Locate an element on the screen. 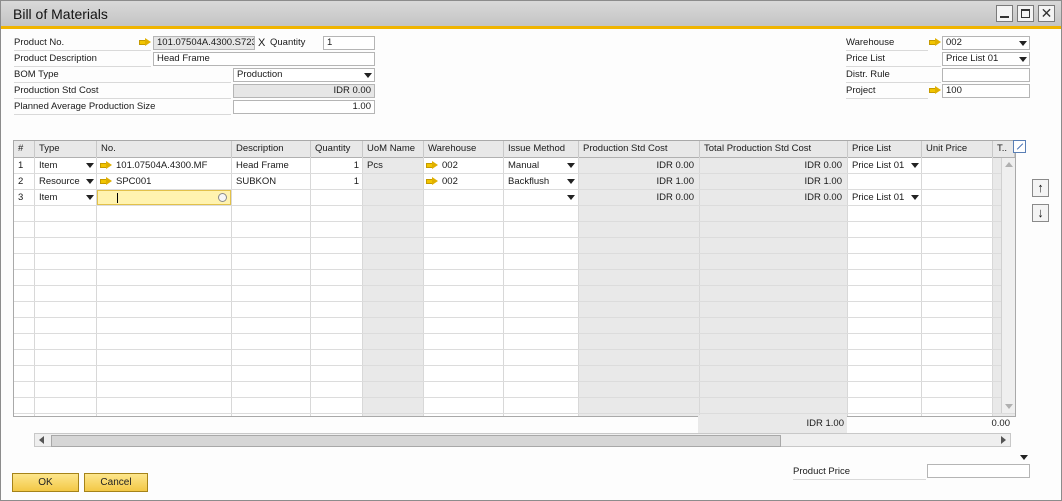 The height and width of the screenshot is (501, 1062). row-quantity is located at coordinates (337, 197).